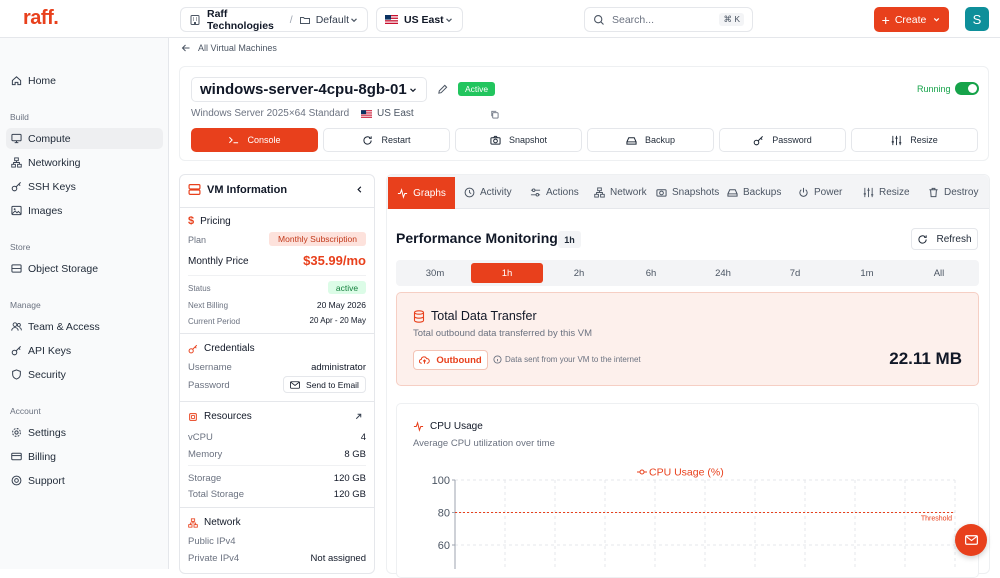 The width and height of the screenshot is (1000, 578). What do you see at coordinates (363, 437) in the screenshot?
I see `vcpu-value: 4` at bounding box center [363, 437].